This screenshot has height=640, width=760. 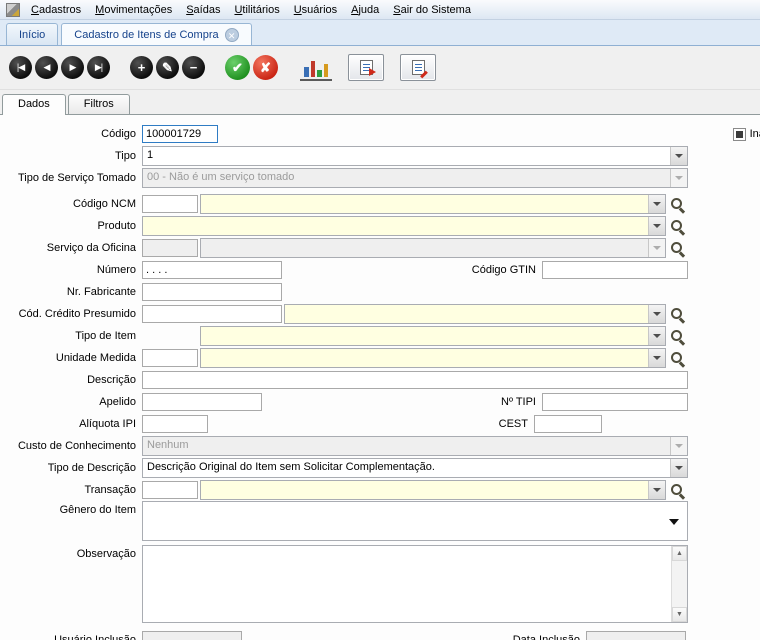 I want to click on menu-movimentacoes: Movimentações, so click(x=133, y=10).